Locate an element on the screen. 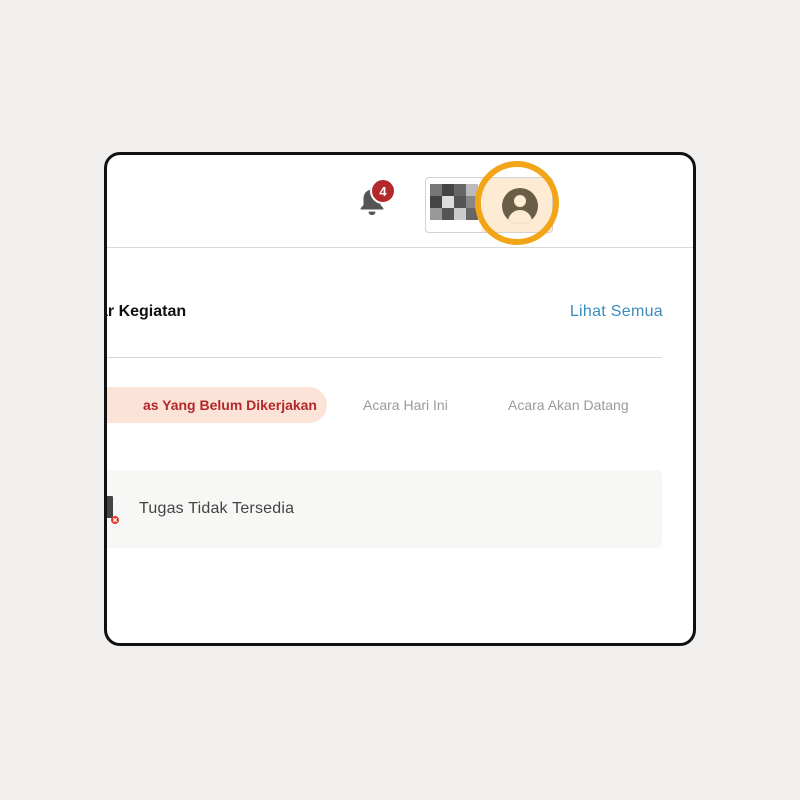 The height and width of the screenshot is (800, 800). empty-state-card: Tugas Tidak Tersedia is located at coordinates (384, 509).